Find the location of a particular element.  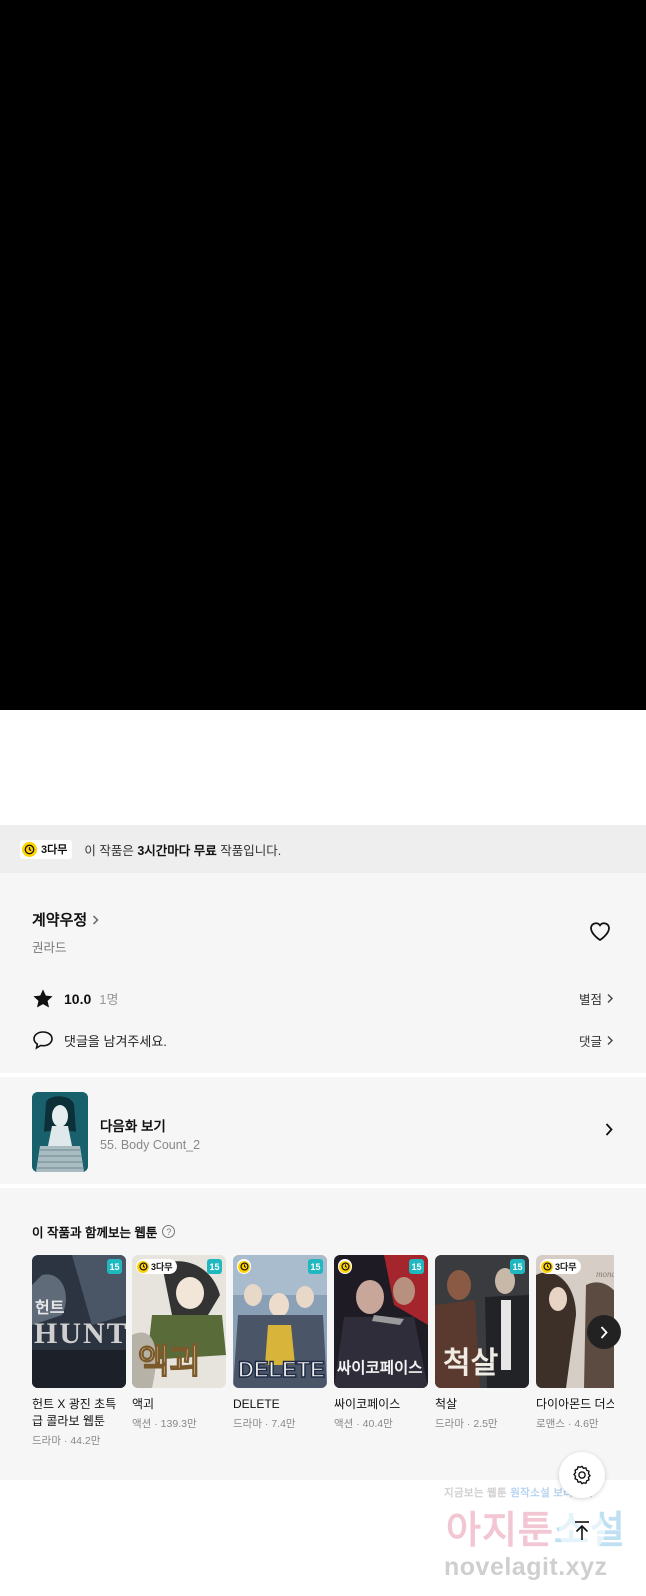

rec-card: DELETE 15 DELETE 드라마 · 7.4만 is located at coordinates (280, 1343).